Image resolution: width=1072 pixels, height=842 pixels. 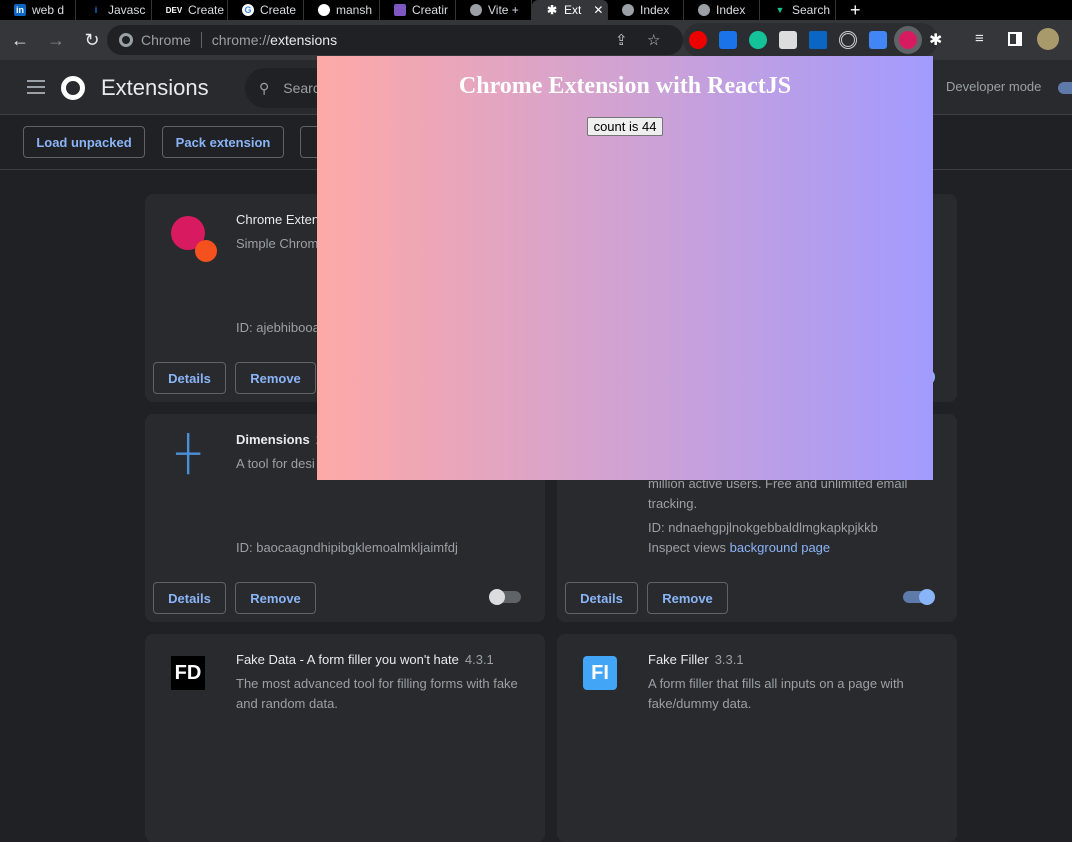 I want to click on background-page-link: background page, so click(x=780, y=547).